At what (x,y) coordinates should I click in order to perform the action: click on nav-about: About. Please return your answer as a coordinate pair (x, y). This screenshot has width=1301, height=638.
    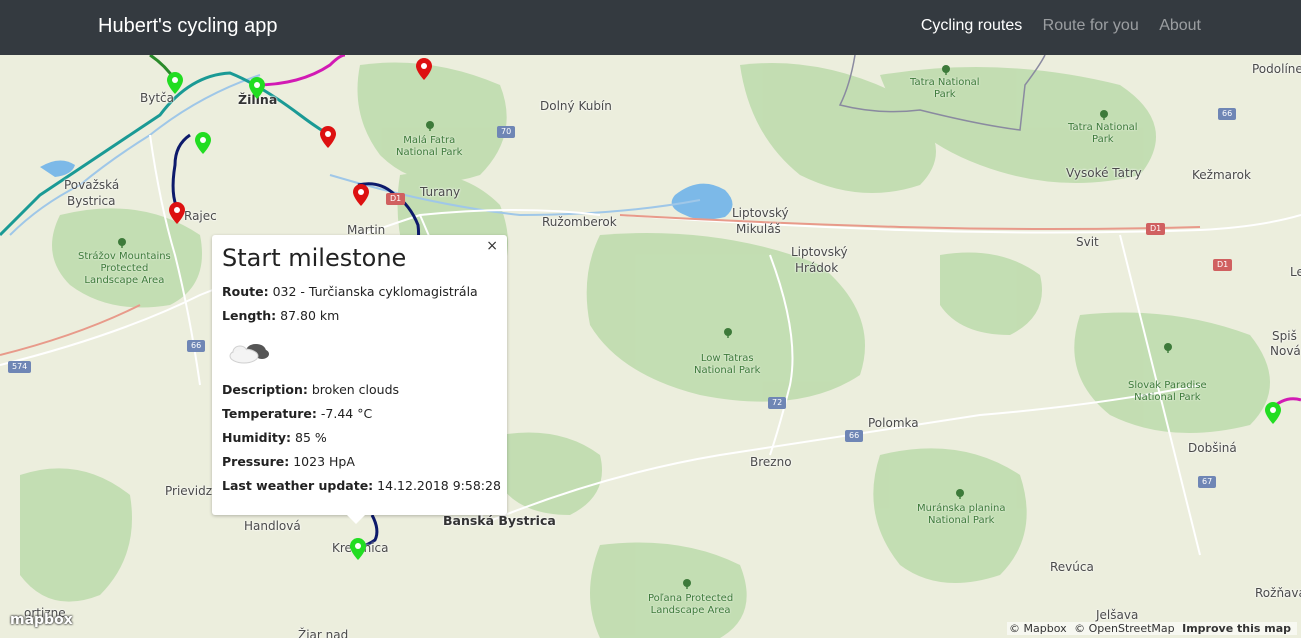
    Looking at the image, I should click on (1180, 25).